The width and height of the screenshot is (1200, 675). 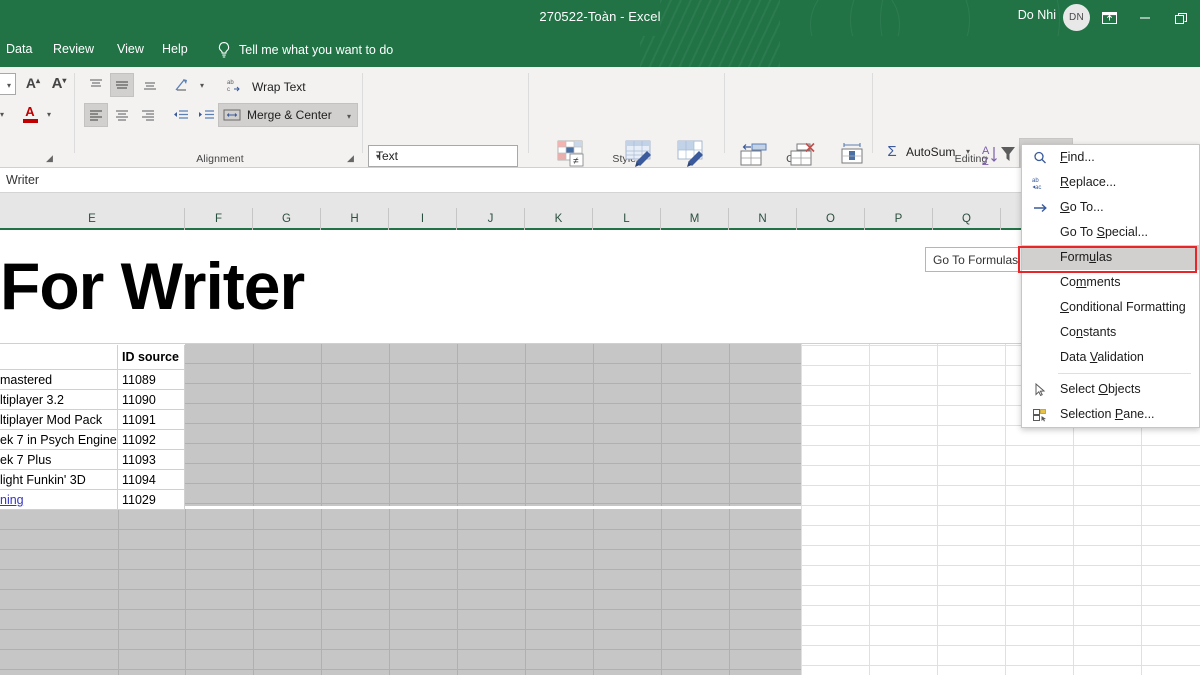 I want to click on cell-id-source: ID source, so click(x=151, y=357).